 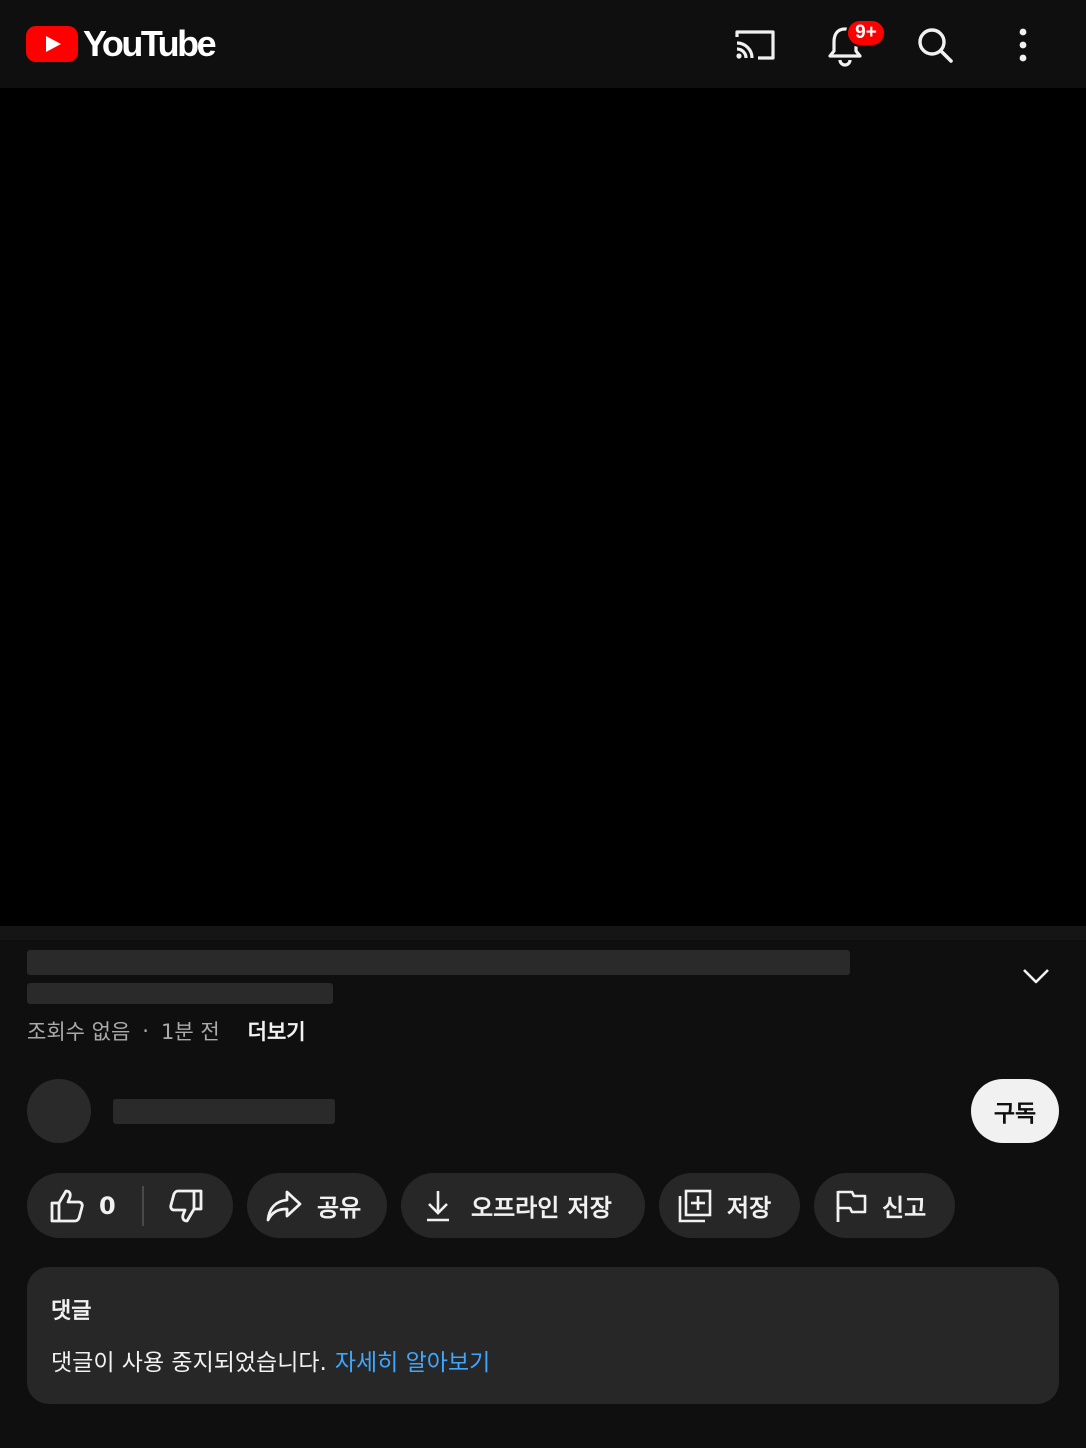 I want to click on youtube-play-icon, so click(x=52, y=44).